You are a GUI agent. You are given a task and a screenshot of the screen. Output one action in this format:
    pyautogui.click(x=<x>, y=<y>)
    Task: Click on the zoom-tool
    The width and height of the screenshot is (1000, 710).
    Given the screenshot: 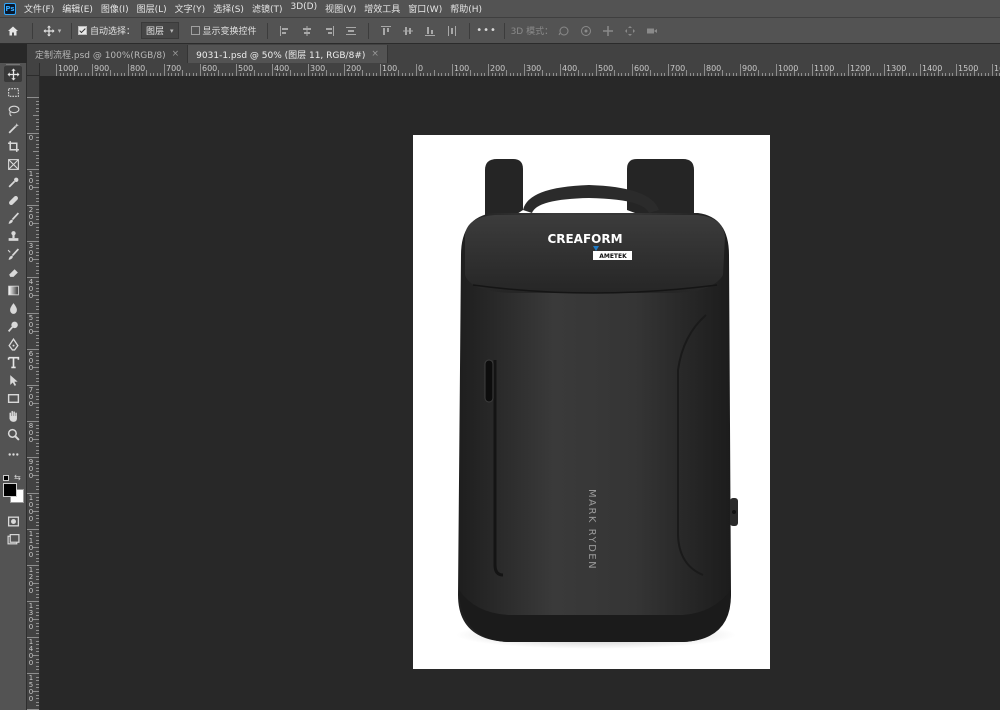 What is the action you would take?
    pyautogui.click(x=13, y=434)
    